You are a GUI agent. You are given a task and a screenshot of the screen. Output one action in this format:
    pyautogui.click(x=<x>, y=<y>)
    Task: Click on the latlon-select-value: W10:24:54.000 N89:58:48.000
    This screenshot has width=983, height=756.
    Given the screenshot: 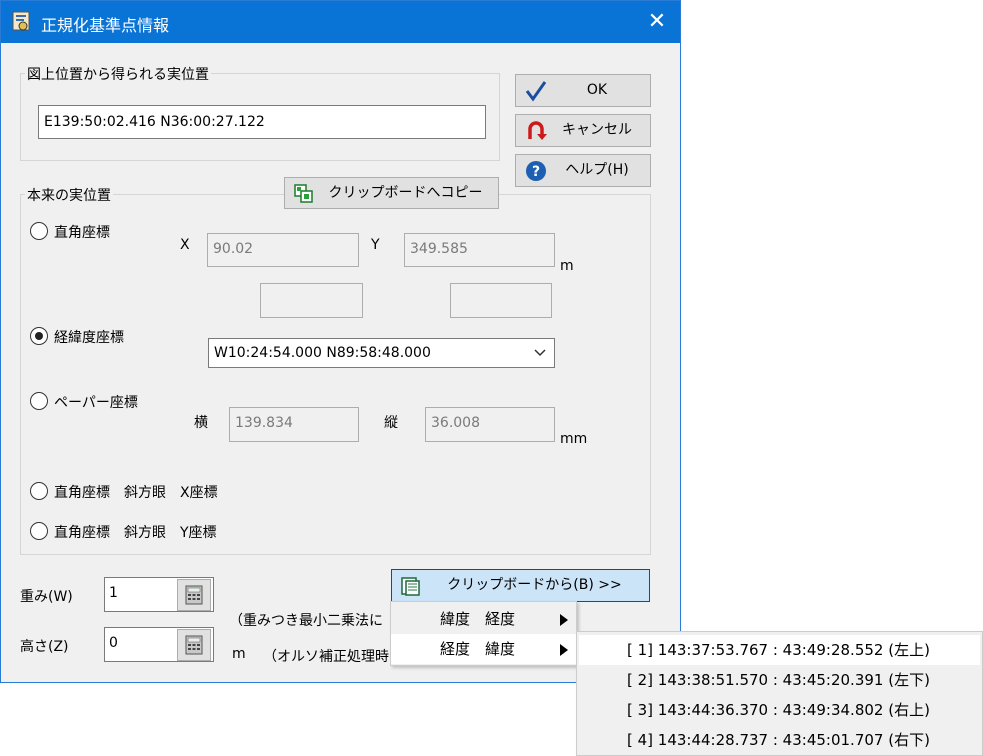 What is the action you would take?
    pyautogui.click(x=322, y=353)
    